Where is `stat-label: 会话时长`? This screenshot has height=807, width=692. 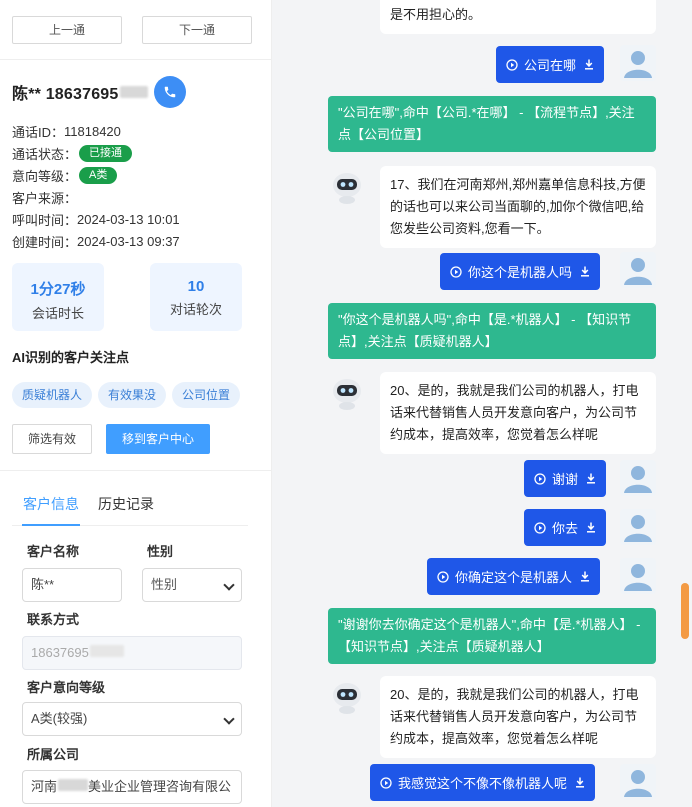
stat-label: 会话时长 is located at coordinates (57, 313).